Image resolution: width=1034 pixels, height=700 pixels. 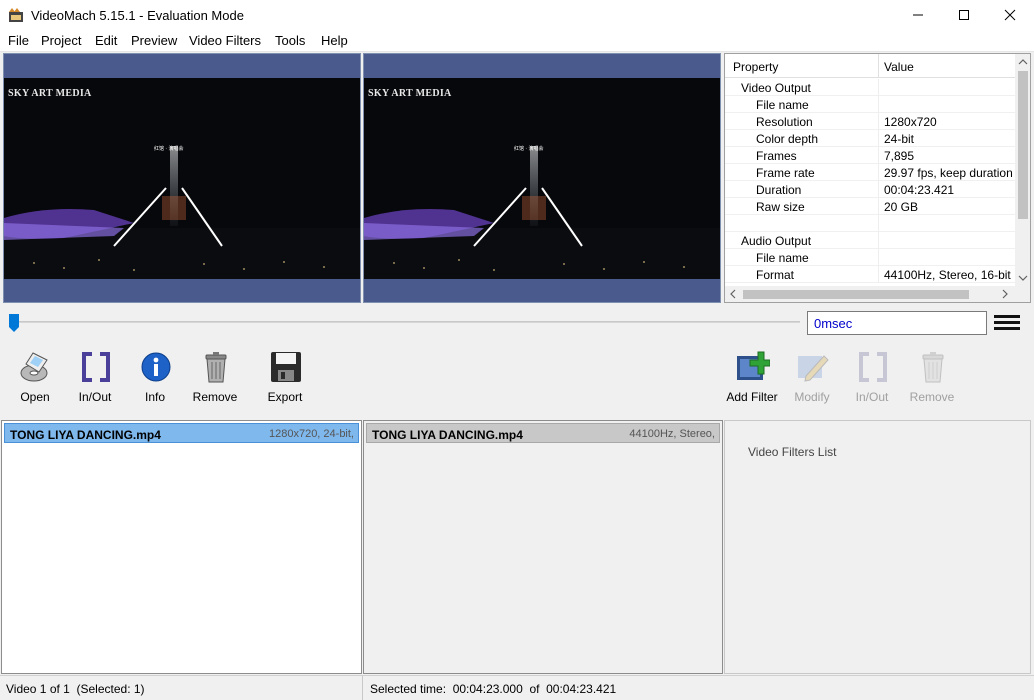 What do you see at coordinates (776, 241) in the screenshot?
I see `property-key: Audio Output` at bounding box center [776, 241].